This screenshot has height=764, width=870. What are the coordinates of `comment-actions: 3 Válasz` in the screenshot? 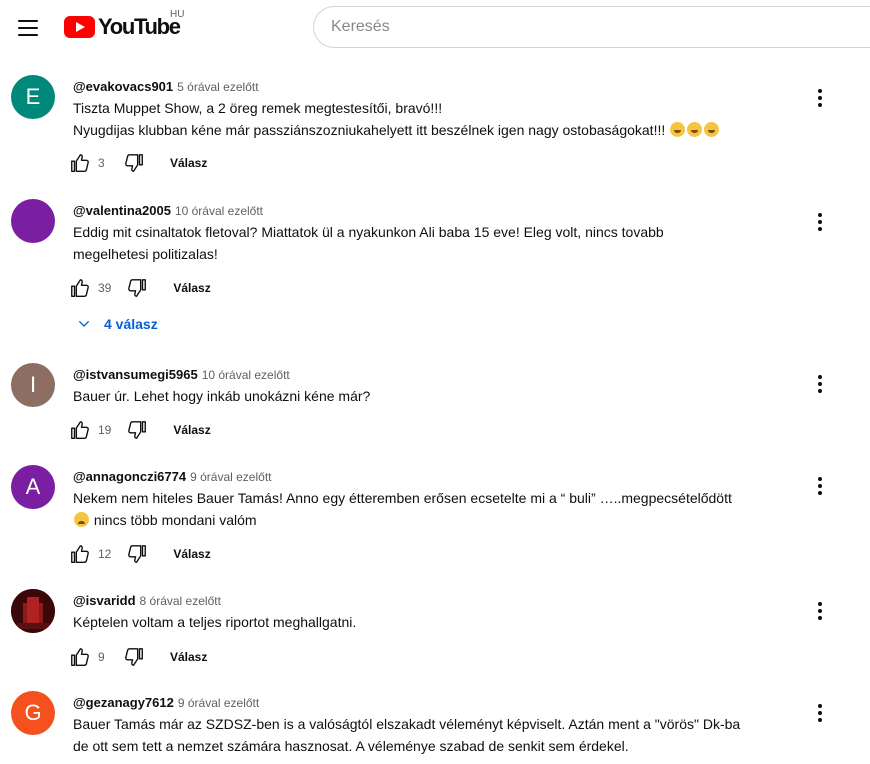 It's located at (137, 163).